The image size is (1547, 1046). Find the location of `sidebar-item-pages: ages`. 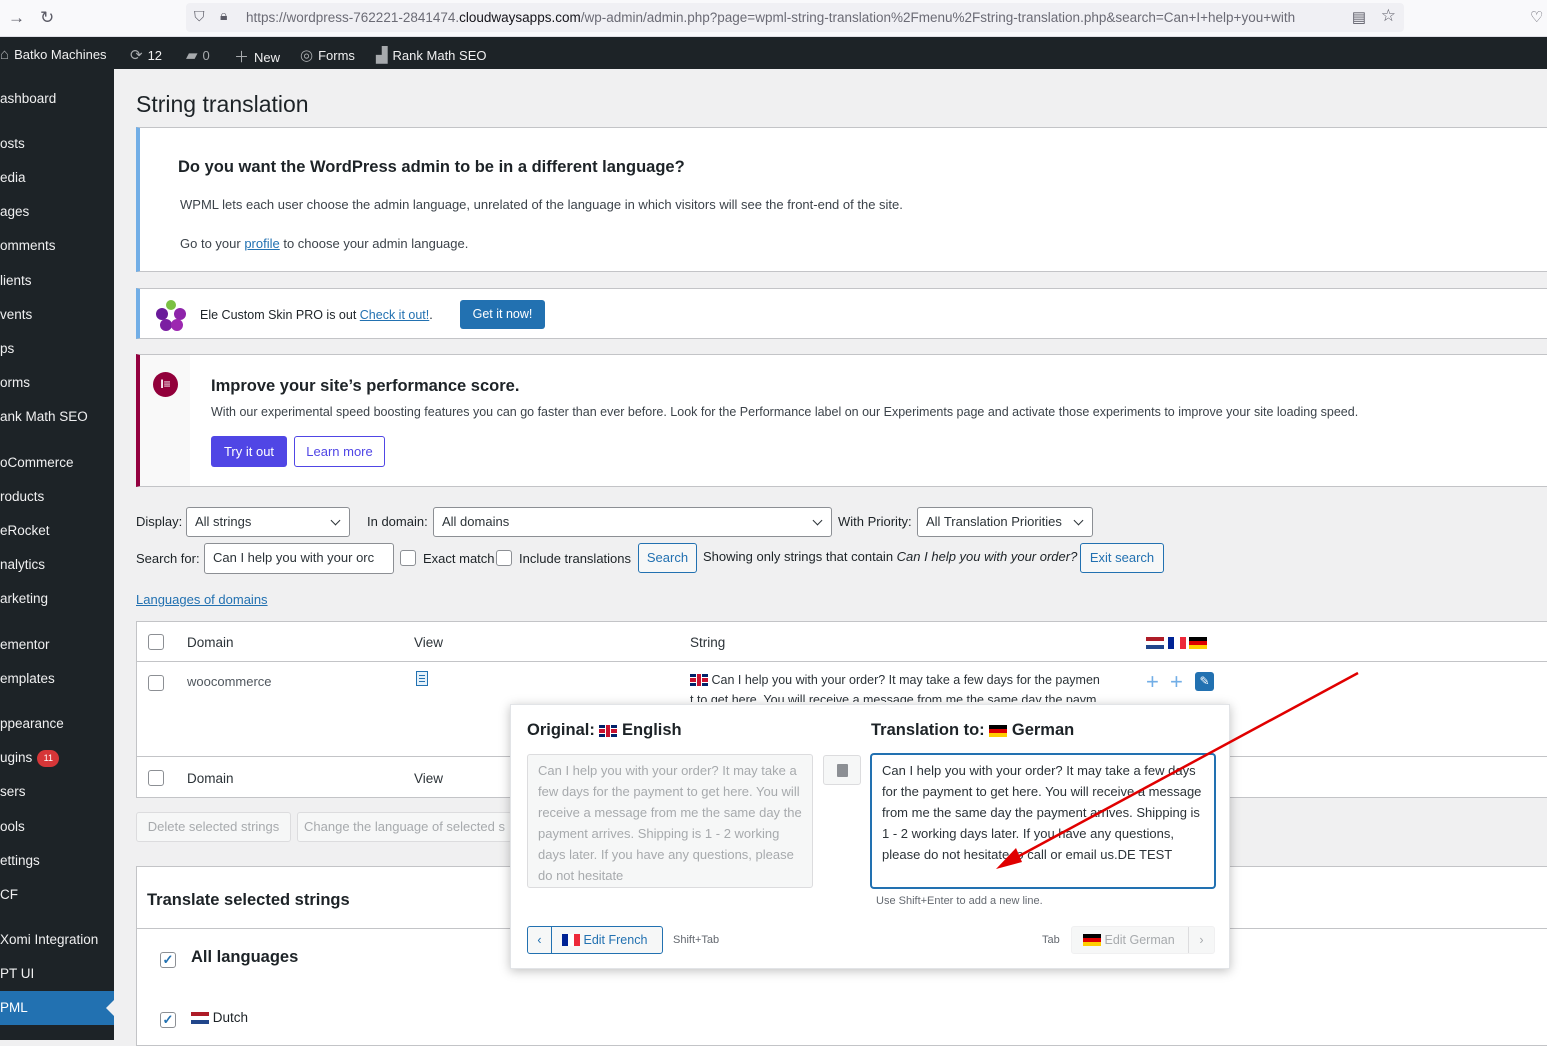

sidebar-item-pages: ages is located at coordinates (57, 212).